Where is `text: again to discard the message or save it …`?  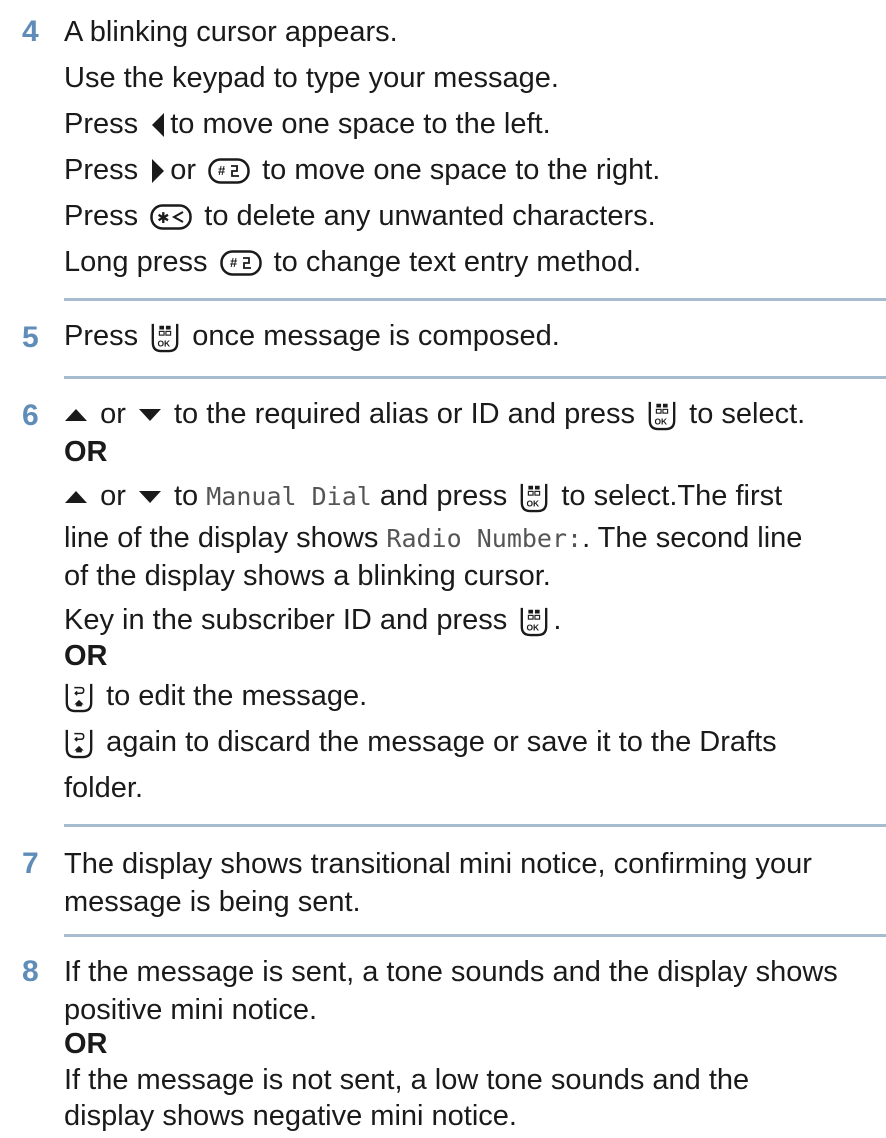 text: again to discard the message or save it … is located at coordinates (441, 742).